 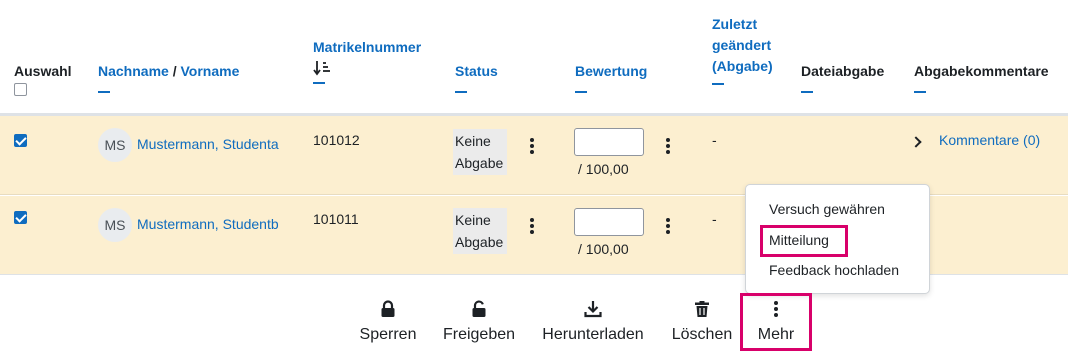 I want to click on chevron-right-icon, so click(x=916, y=142).